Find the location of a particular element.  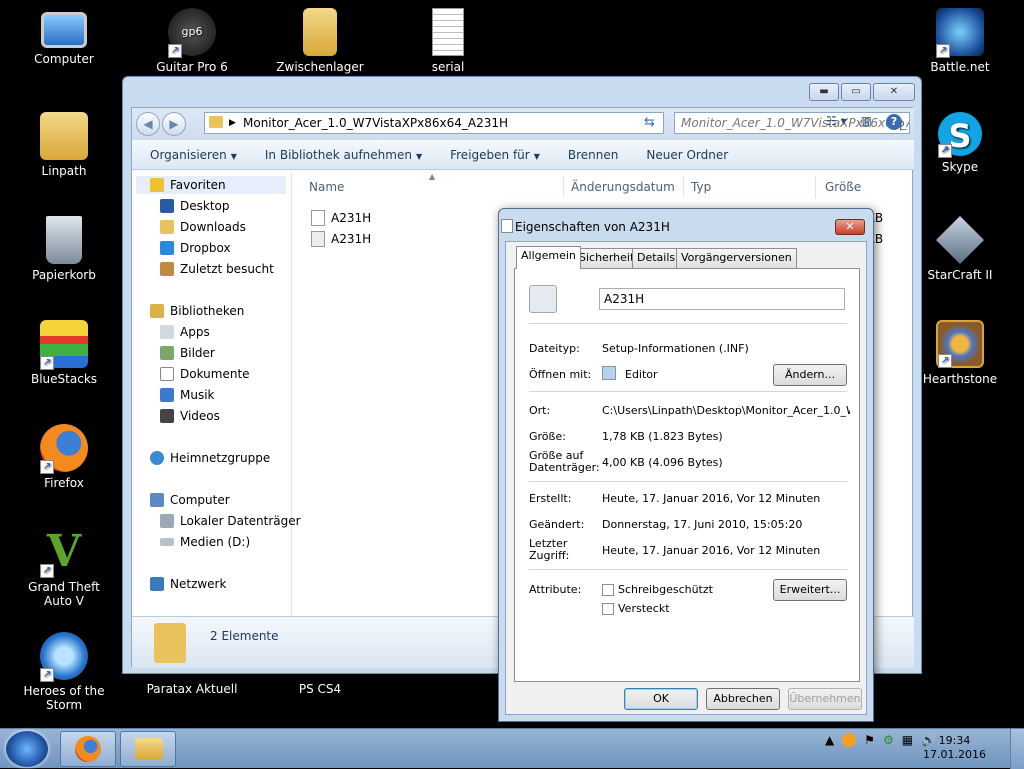

back-button: ◀ is located at coordinates (148, 124).